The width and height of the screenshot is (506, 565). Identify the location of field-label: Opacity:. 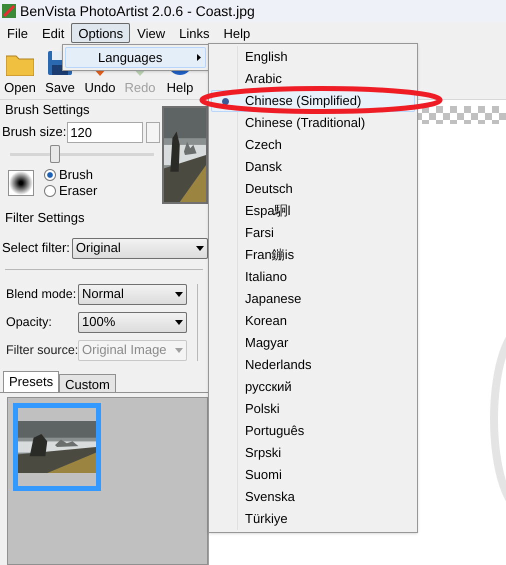
(29, 322).